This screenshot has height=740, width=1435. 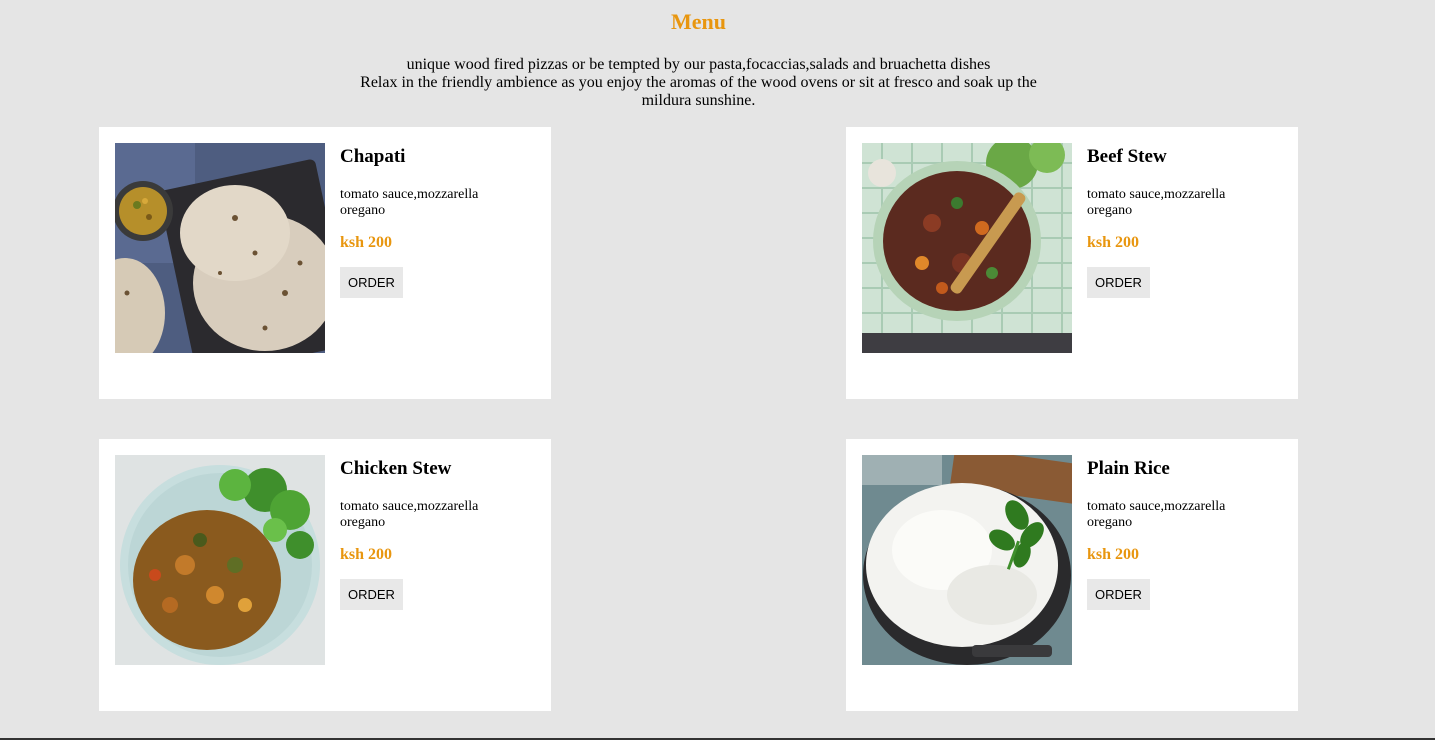 What do you see at coordinates (396, 468) in the screenshot?
I see `item-name: Chicken Stew` at bounding box center [396, 468].